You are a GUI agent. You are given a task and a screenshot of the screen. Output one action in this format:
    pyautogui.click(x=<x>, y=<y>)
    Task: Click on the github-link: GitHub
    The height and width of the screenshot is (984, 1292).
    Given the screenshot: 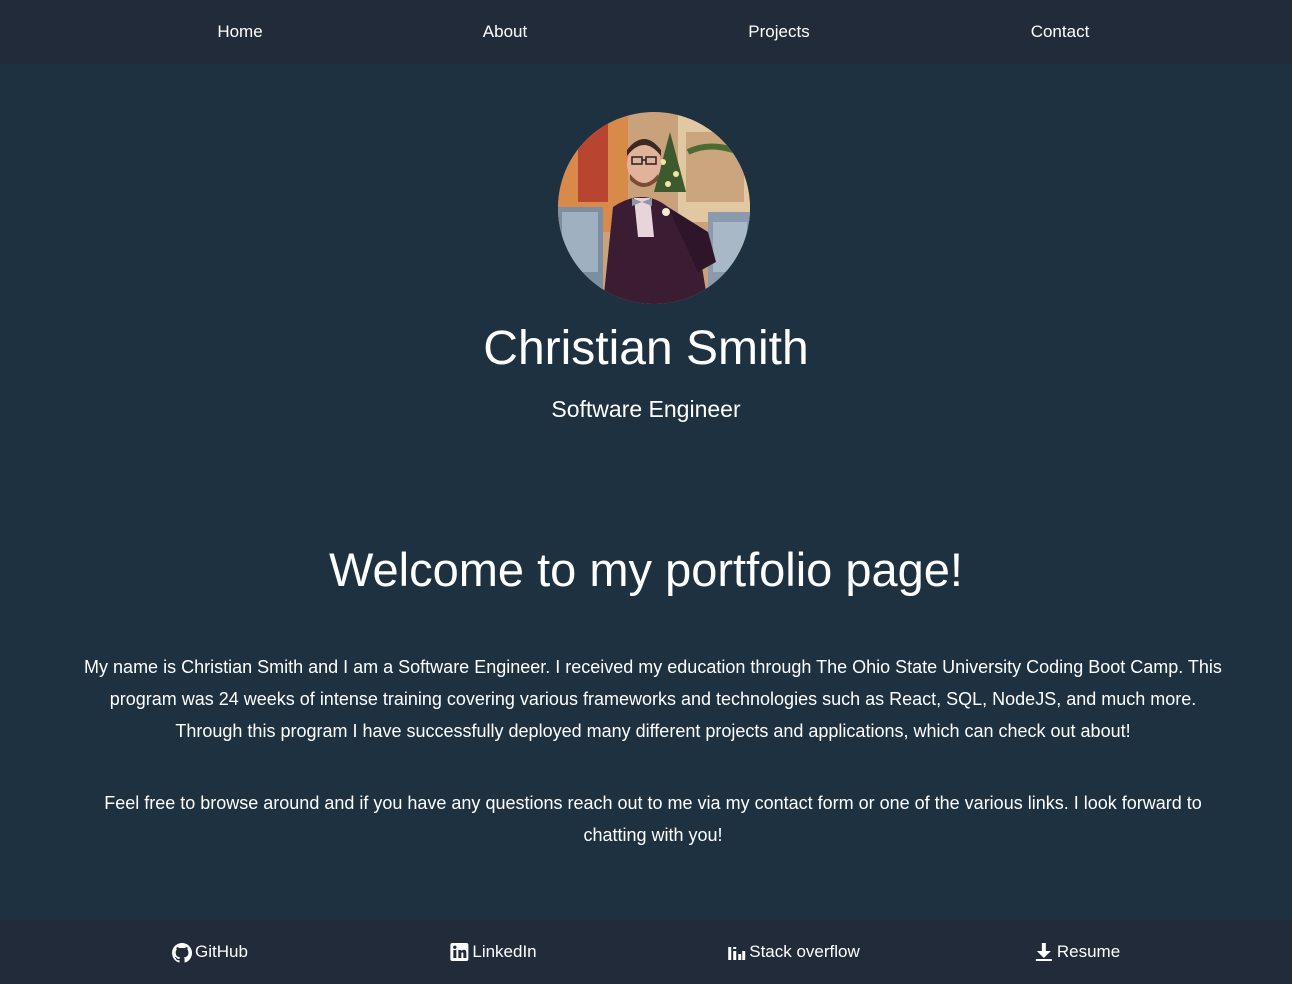 What is the action you would take?
    pyautogui.click(x=210, y=952)
    